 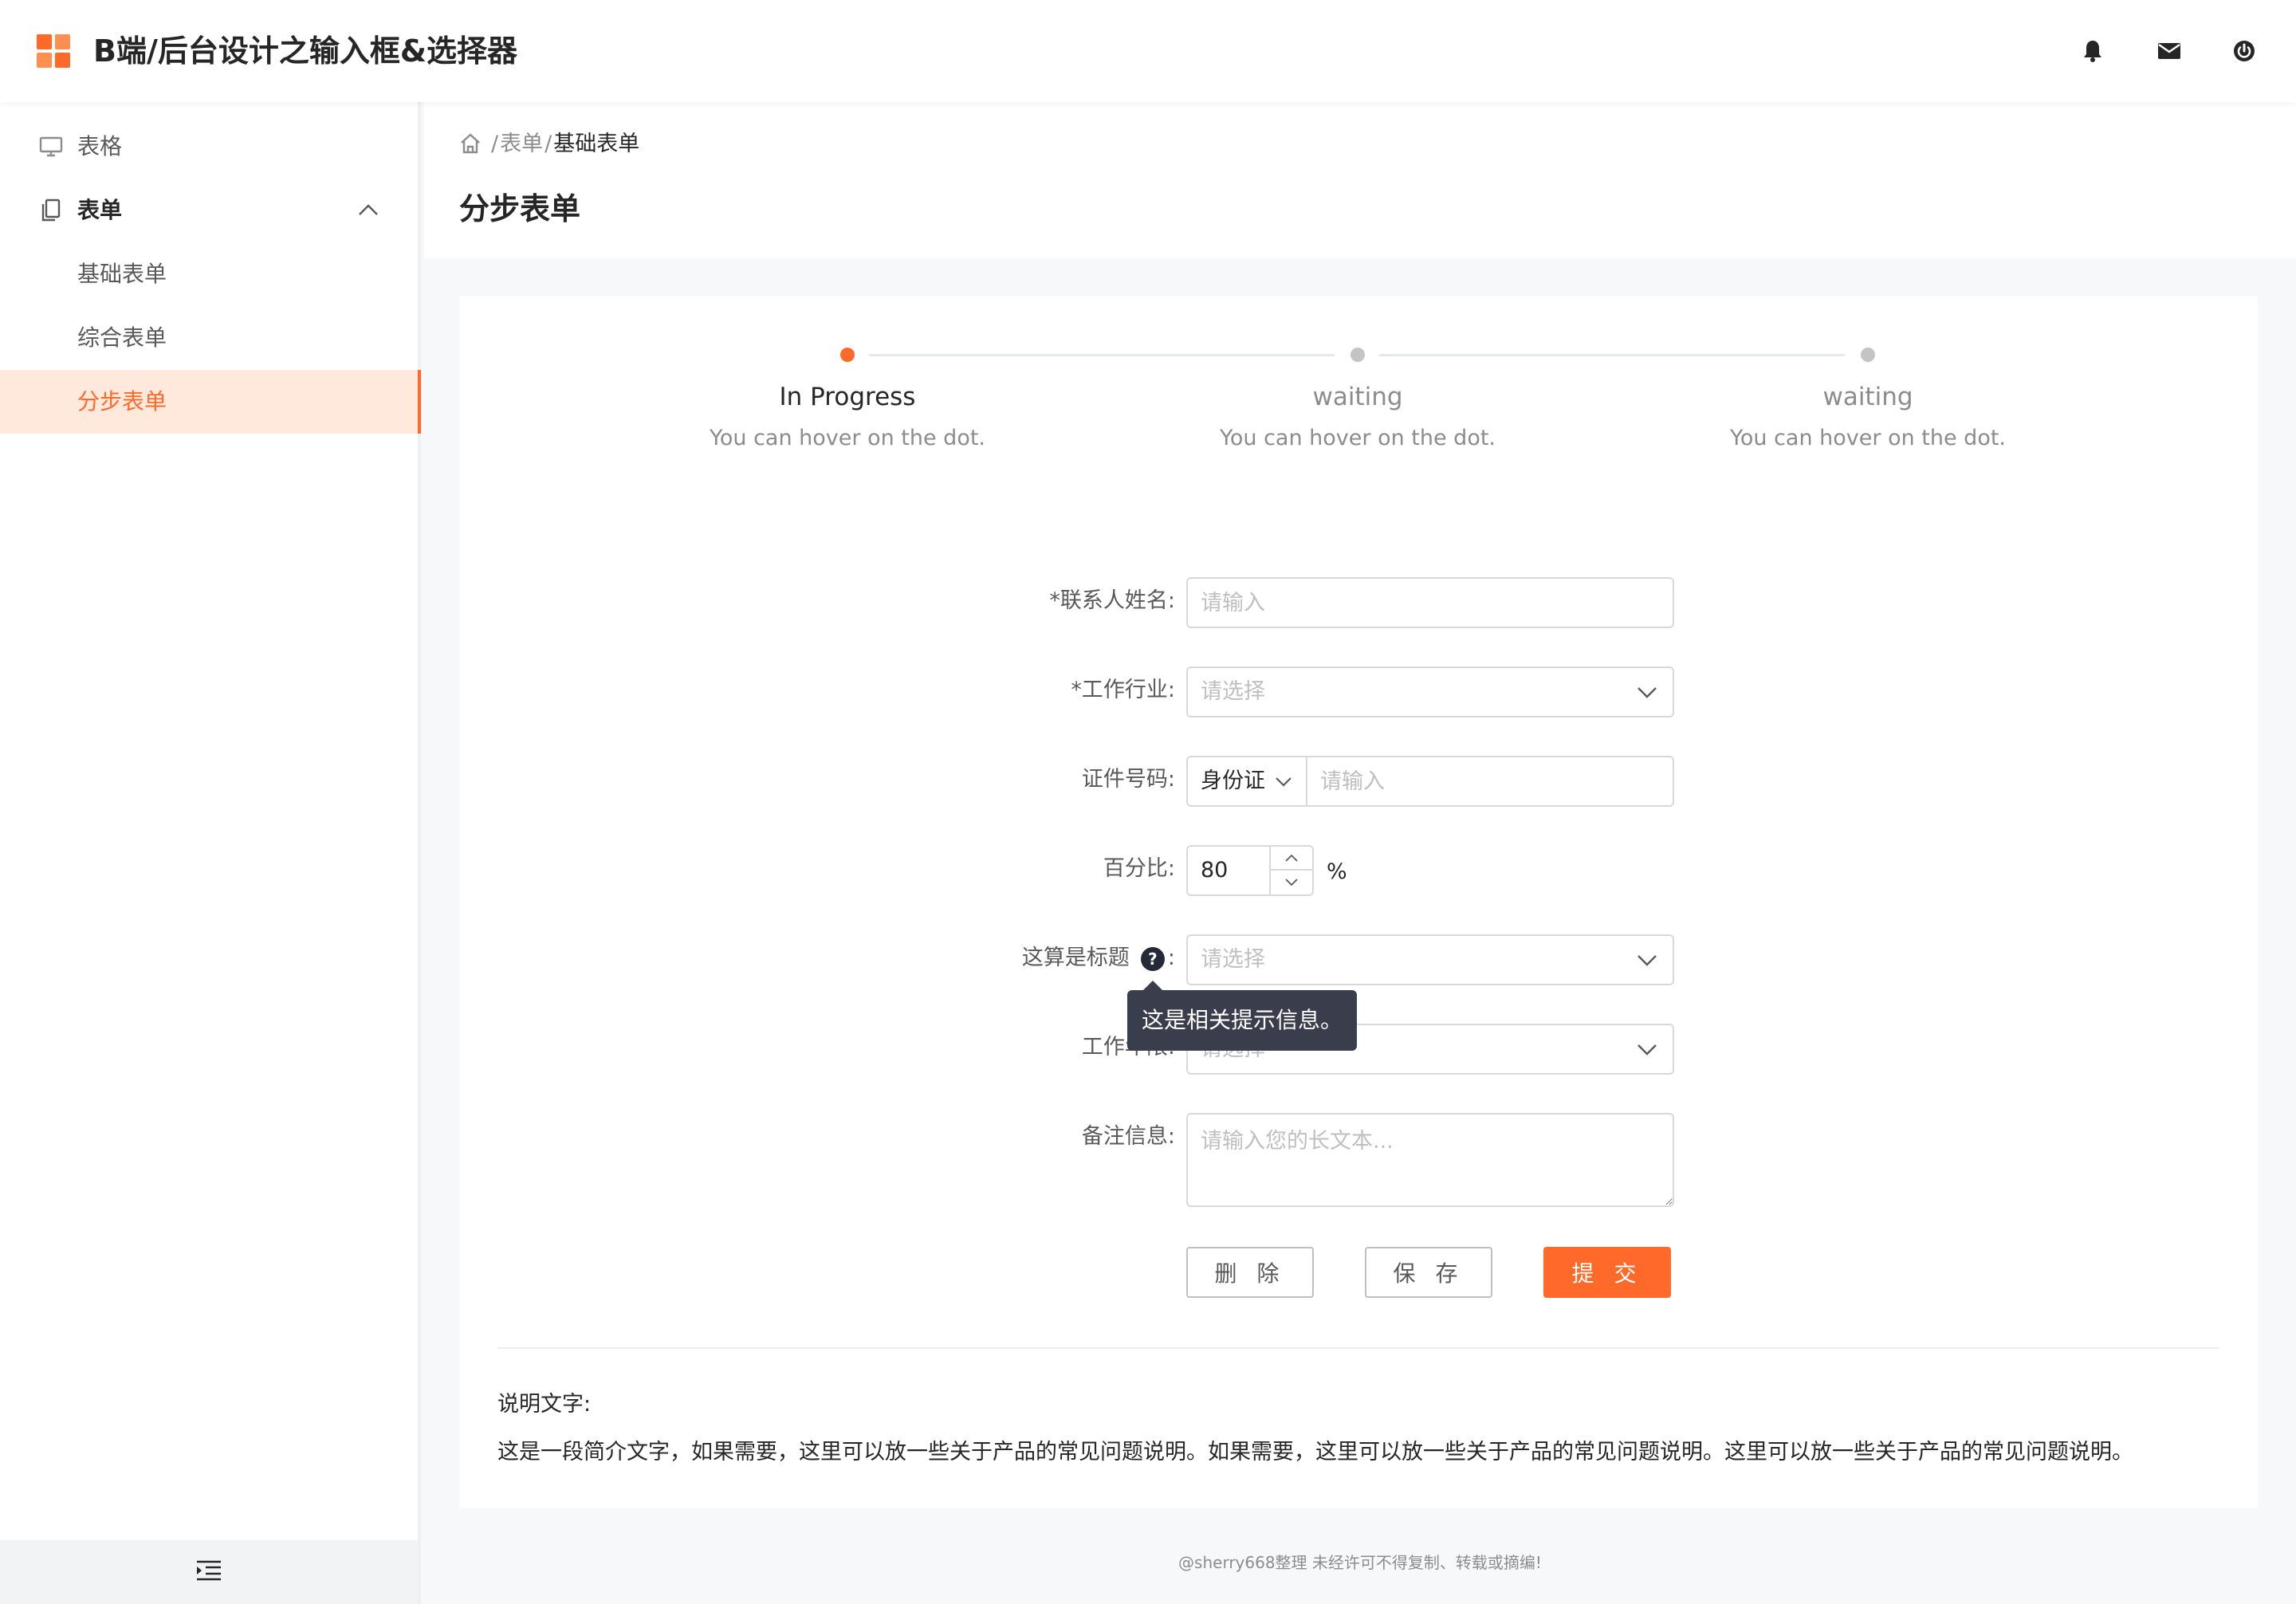 I want to click on increment-button, so click(x=1291, y=859).